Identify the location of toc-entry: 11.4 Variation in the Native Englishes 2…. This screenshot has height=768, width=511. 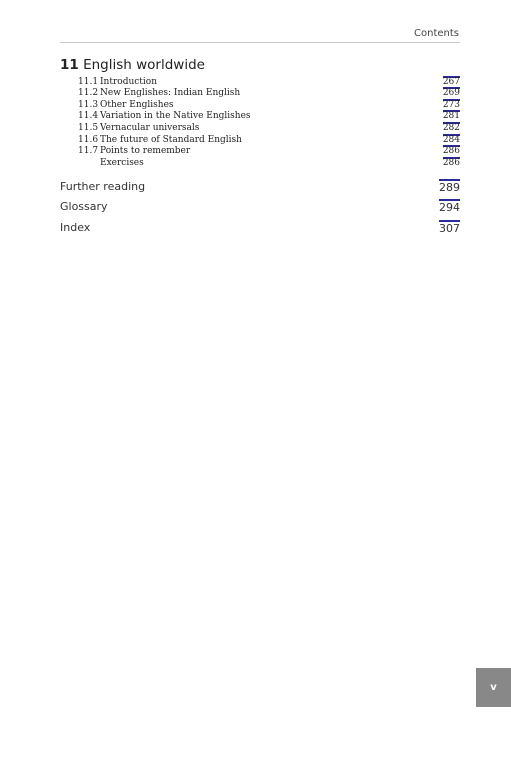
(269, 116).